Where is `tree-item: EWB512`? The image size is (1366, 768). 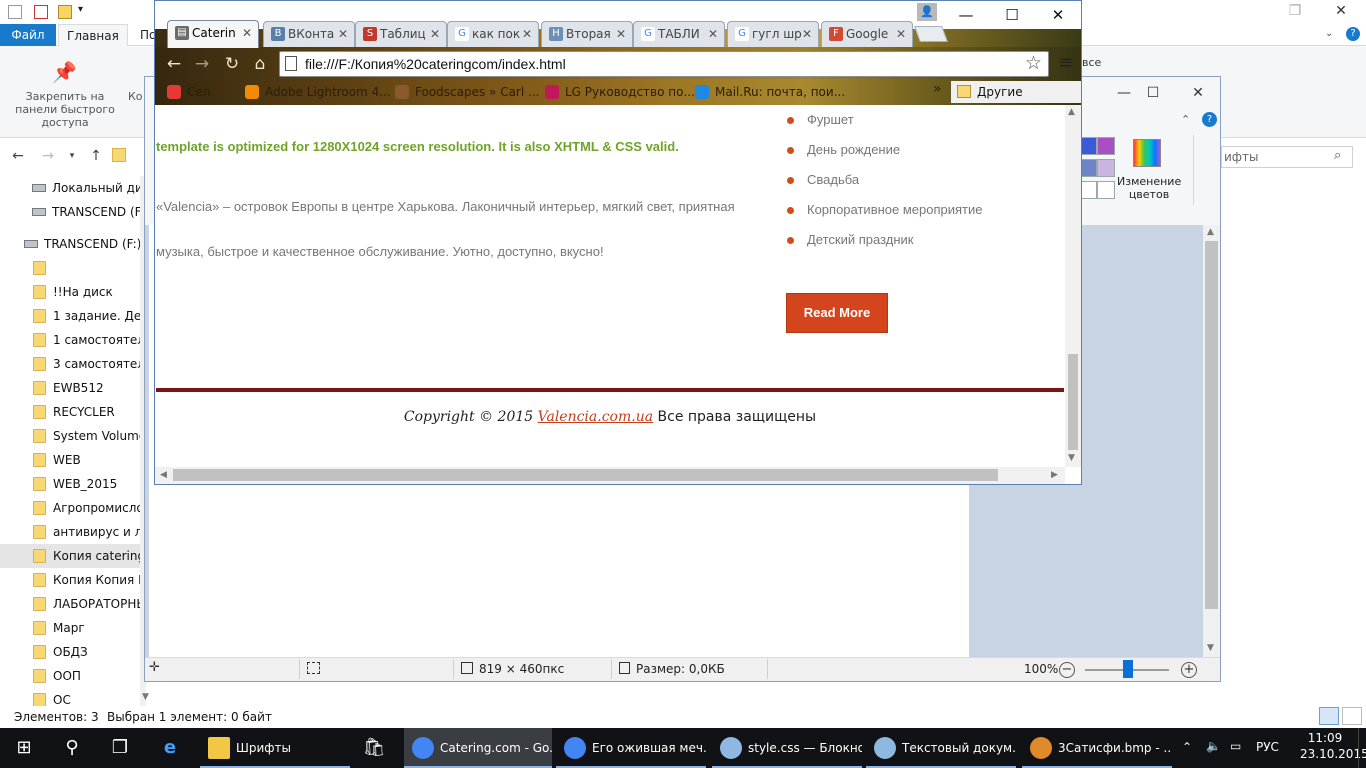 tree-item: EWB512 is located at coordinates (72, 388).